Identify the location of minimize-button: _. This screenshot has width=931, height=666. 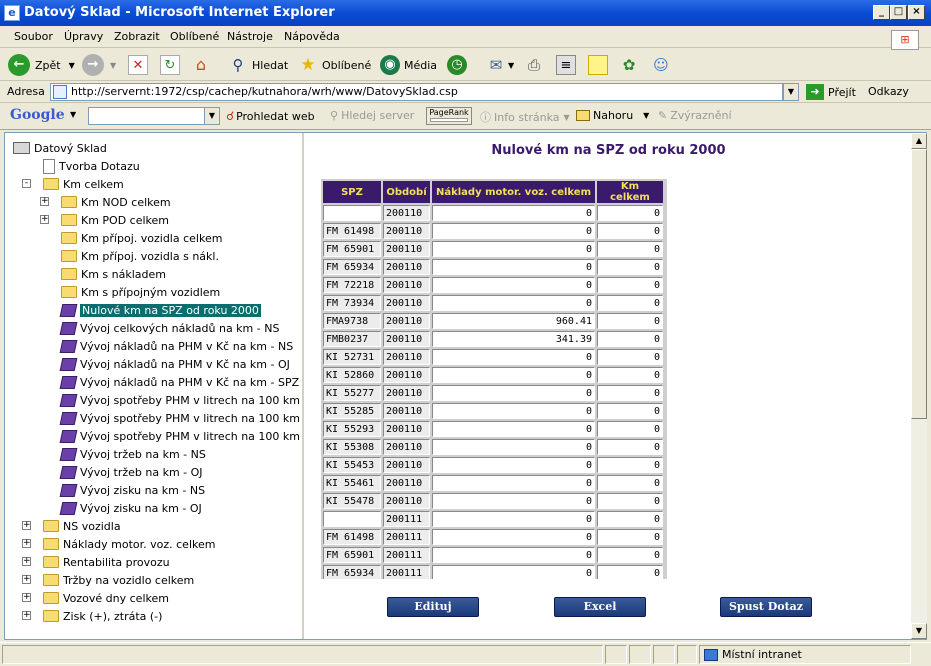
(881, 12).